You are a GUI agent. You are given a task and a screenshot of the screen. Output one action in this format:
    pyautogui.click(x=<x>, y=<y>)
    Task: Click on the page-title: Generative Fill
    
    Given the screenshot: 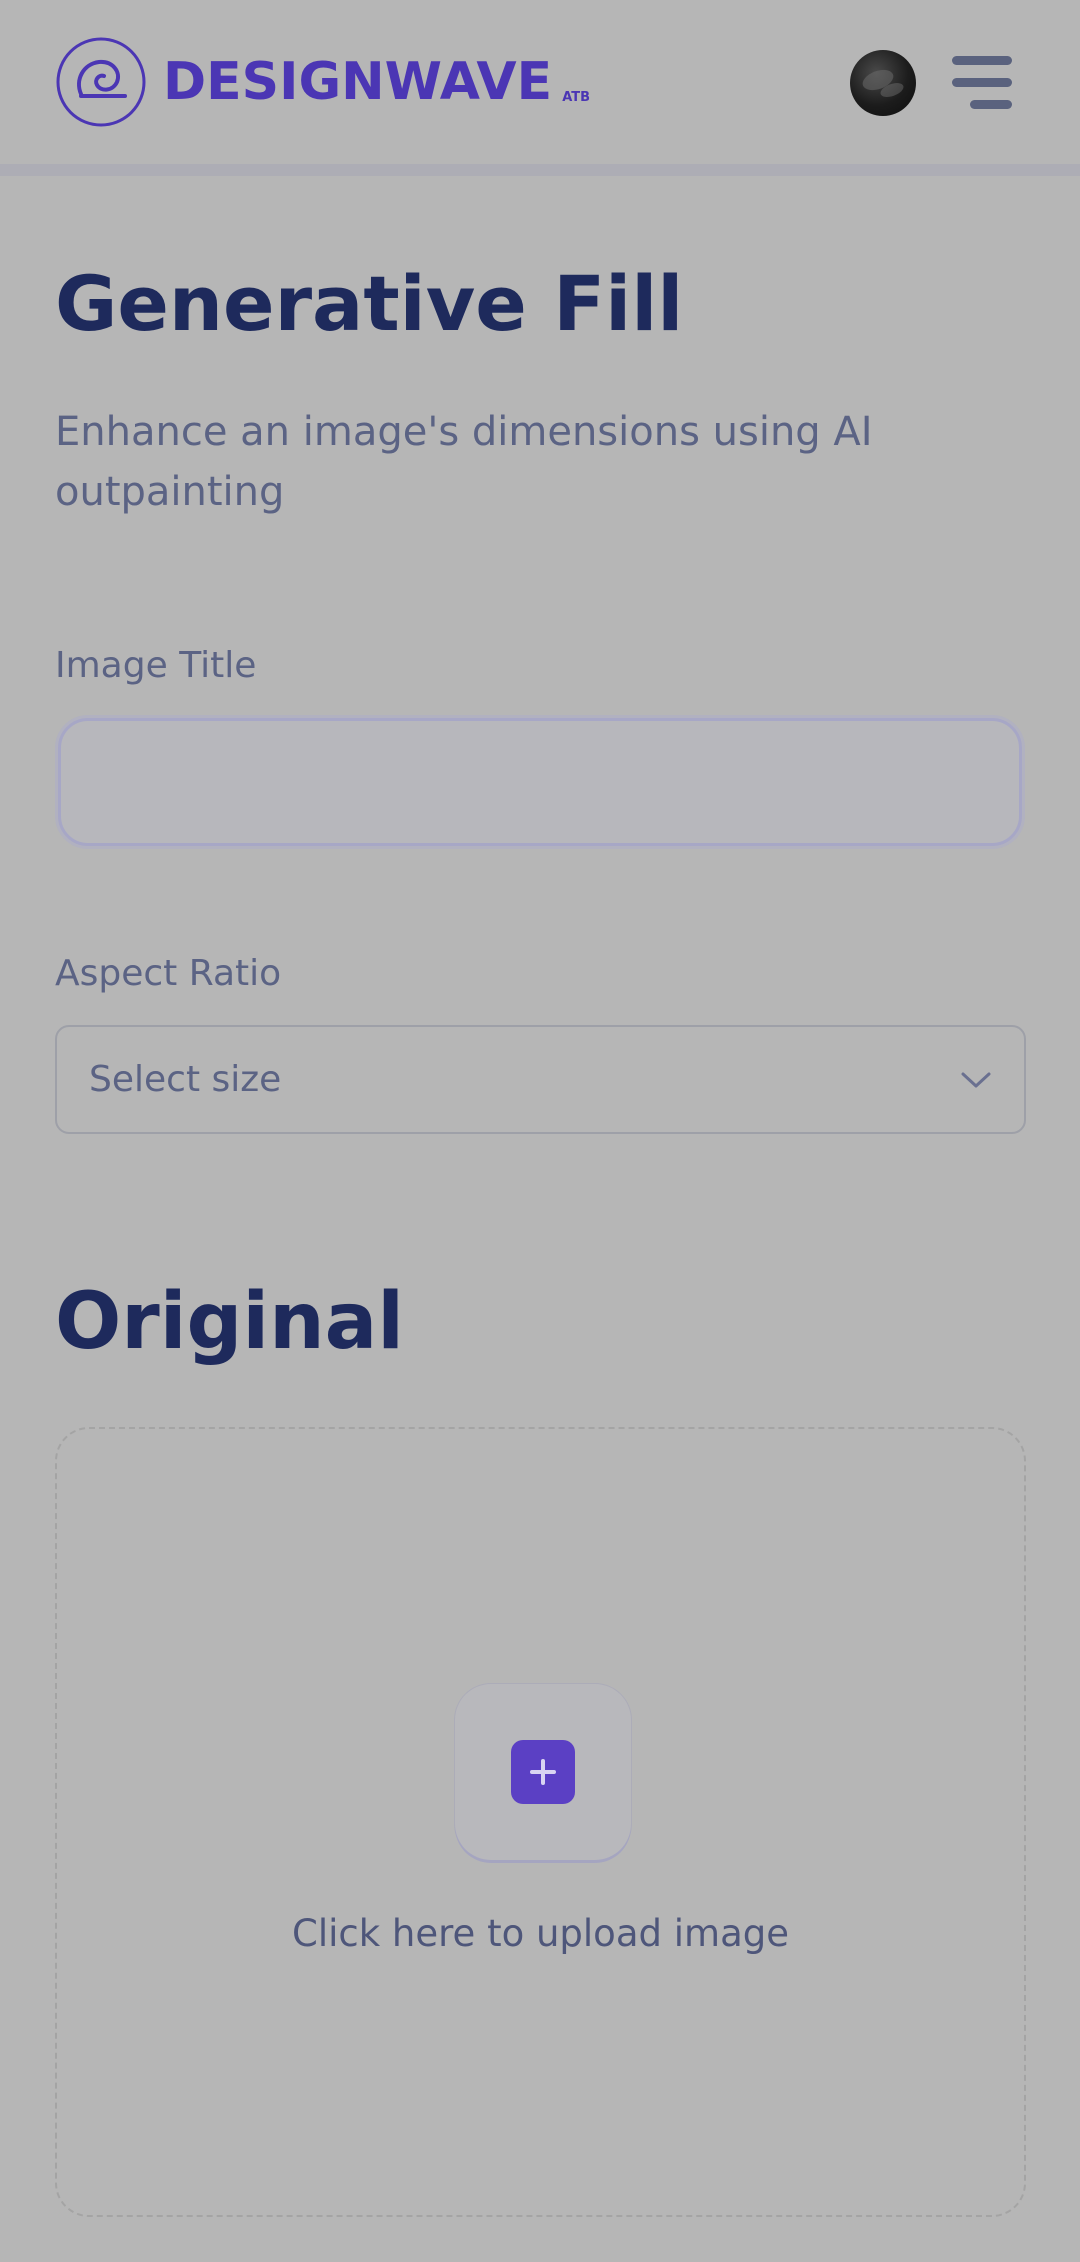 What is the action you would take?
    pyautogui.click(x=369, y=303)
    